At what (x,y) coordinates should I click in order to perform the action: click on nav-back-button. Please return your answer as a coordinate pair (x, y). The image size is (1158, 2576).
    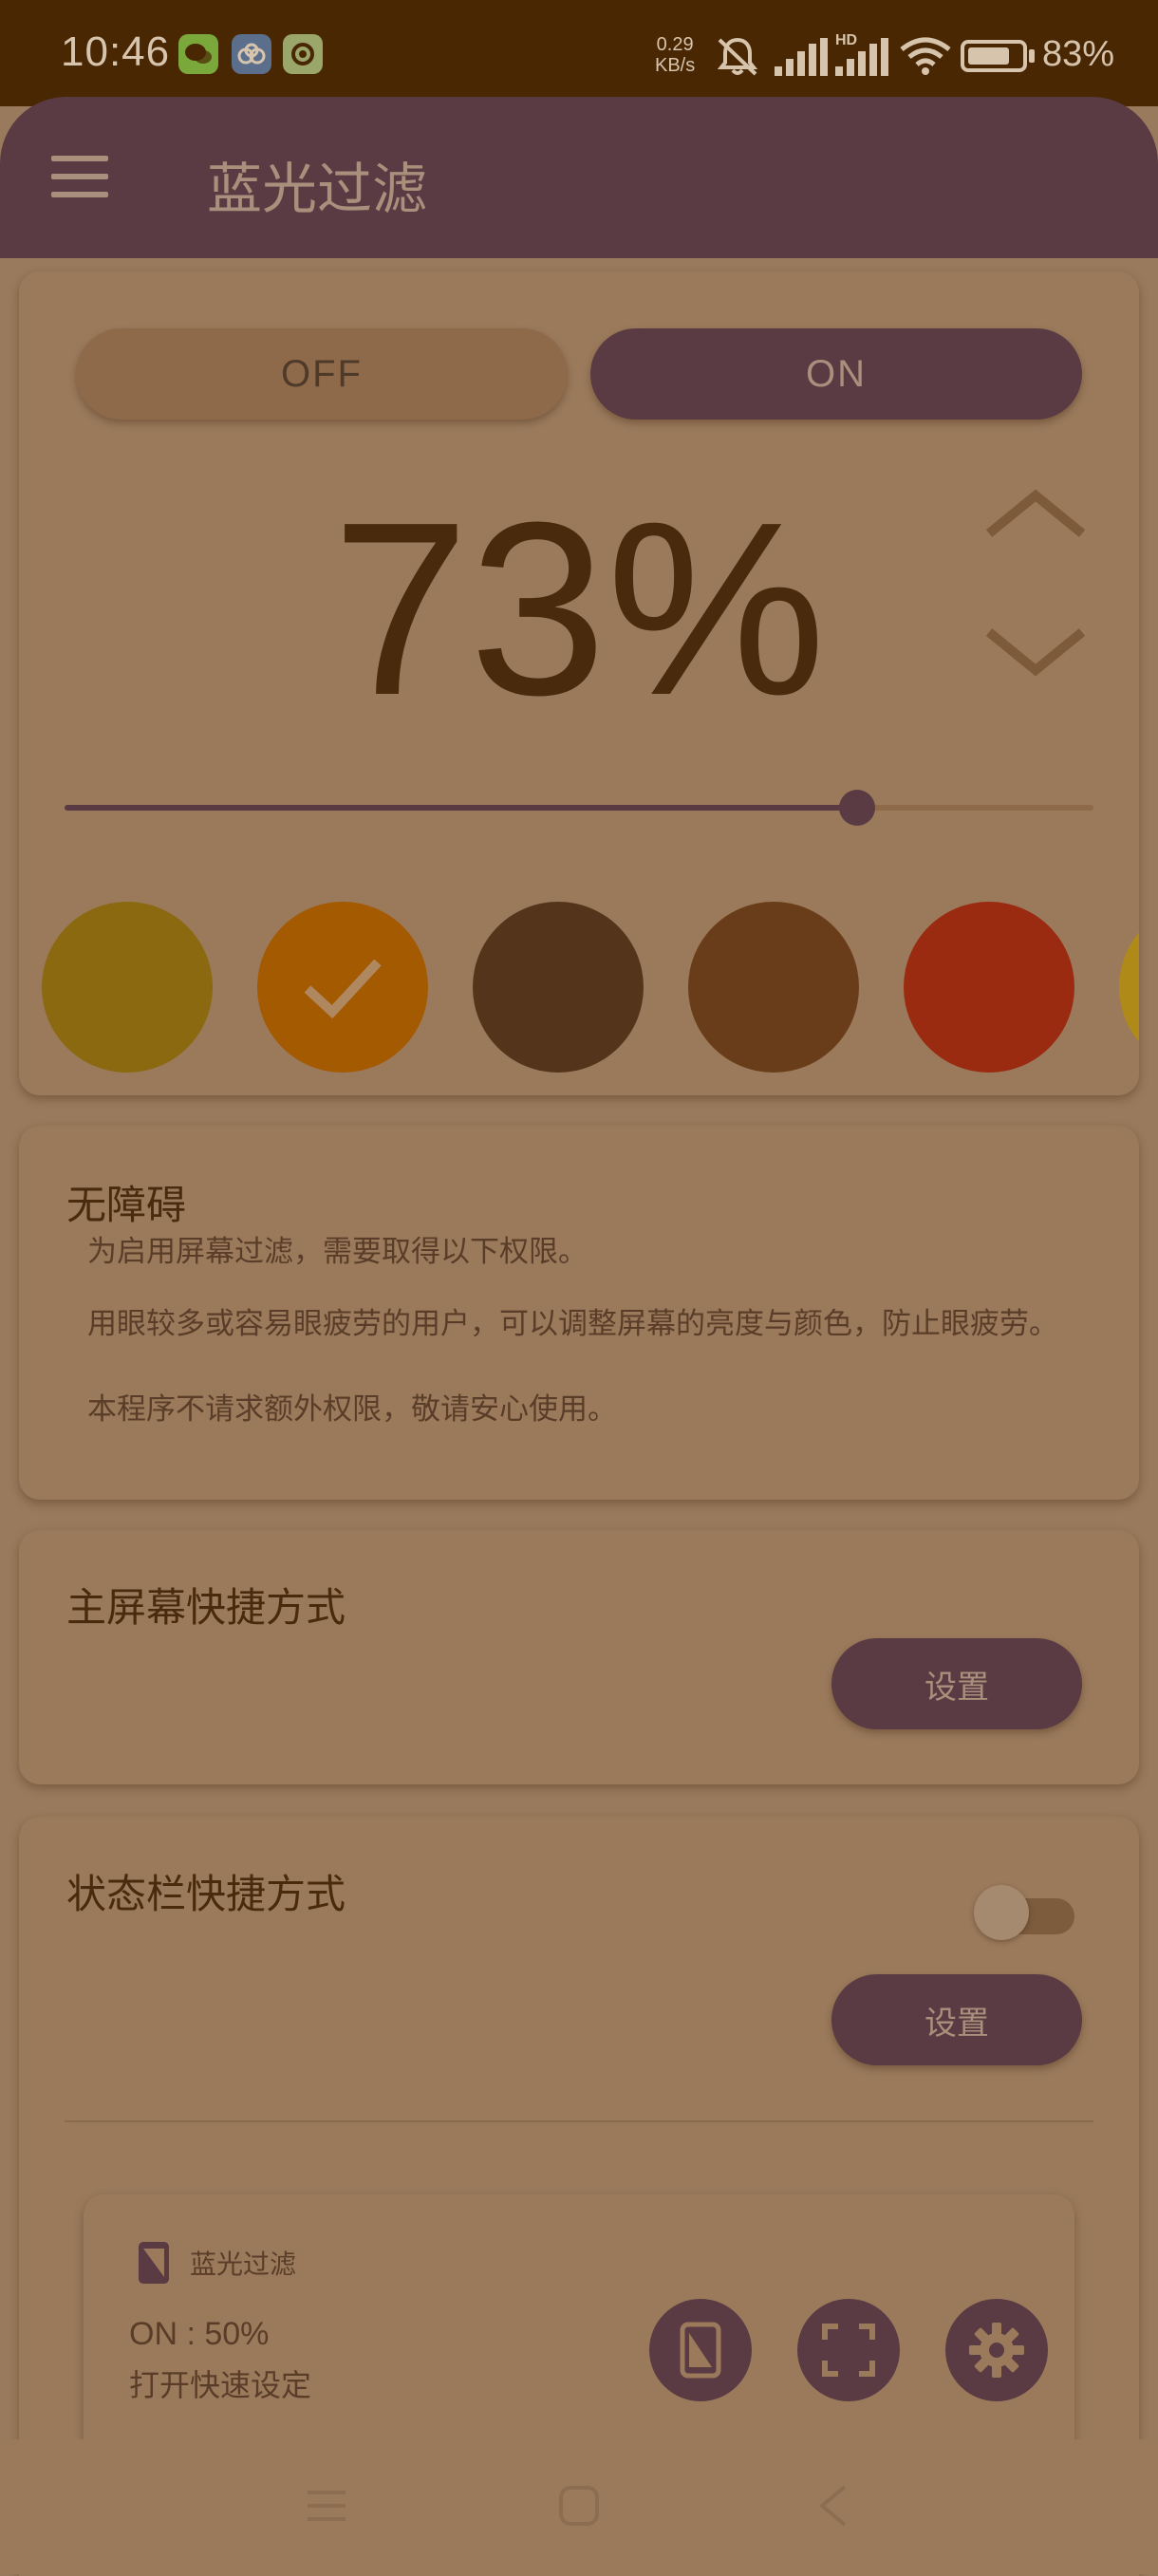
    Looking at the image, I should click on (833, 2505).